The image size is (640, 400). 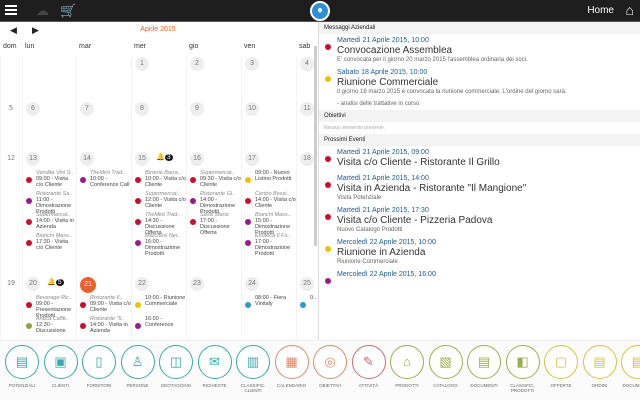 What do you see at coordinates (252, 64) in the screenshot?
I see `day-number: 3` at bounding box center [252, 64].